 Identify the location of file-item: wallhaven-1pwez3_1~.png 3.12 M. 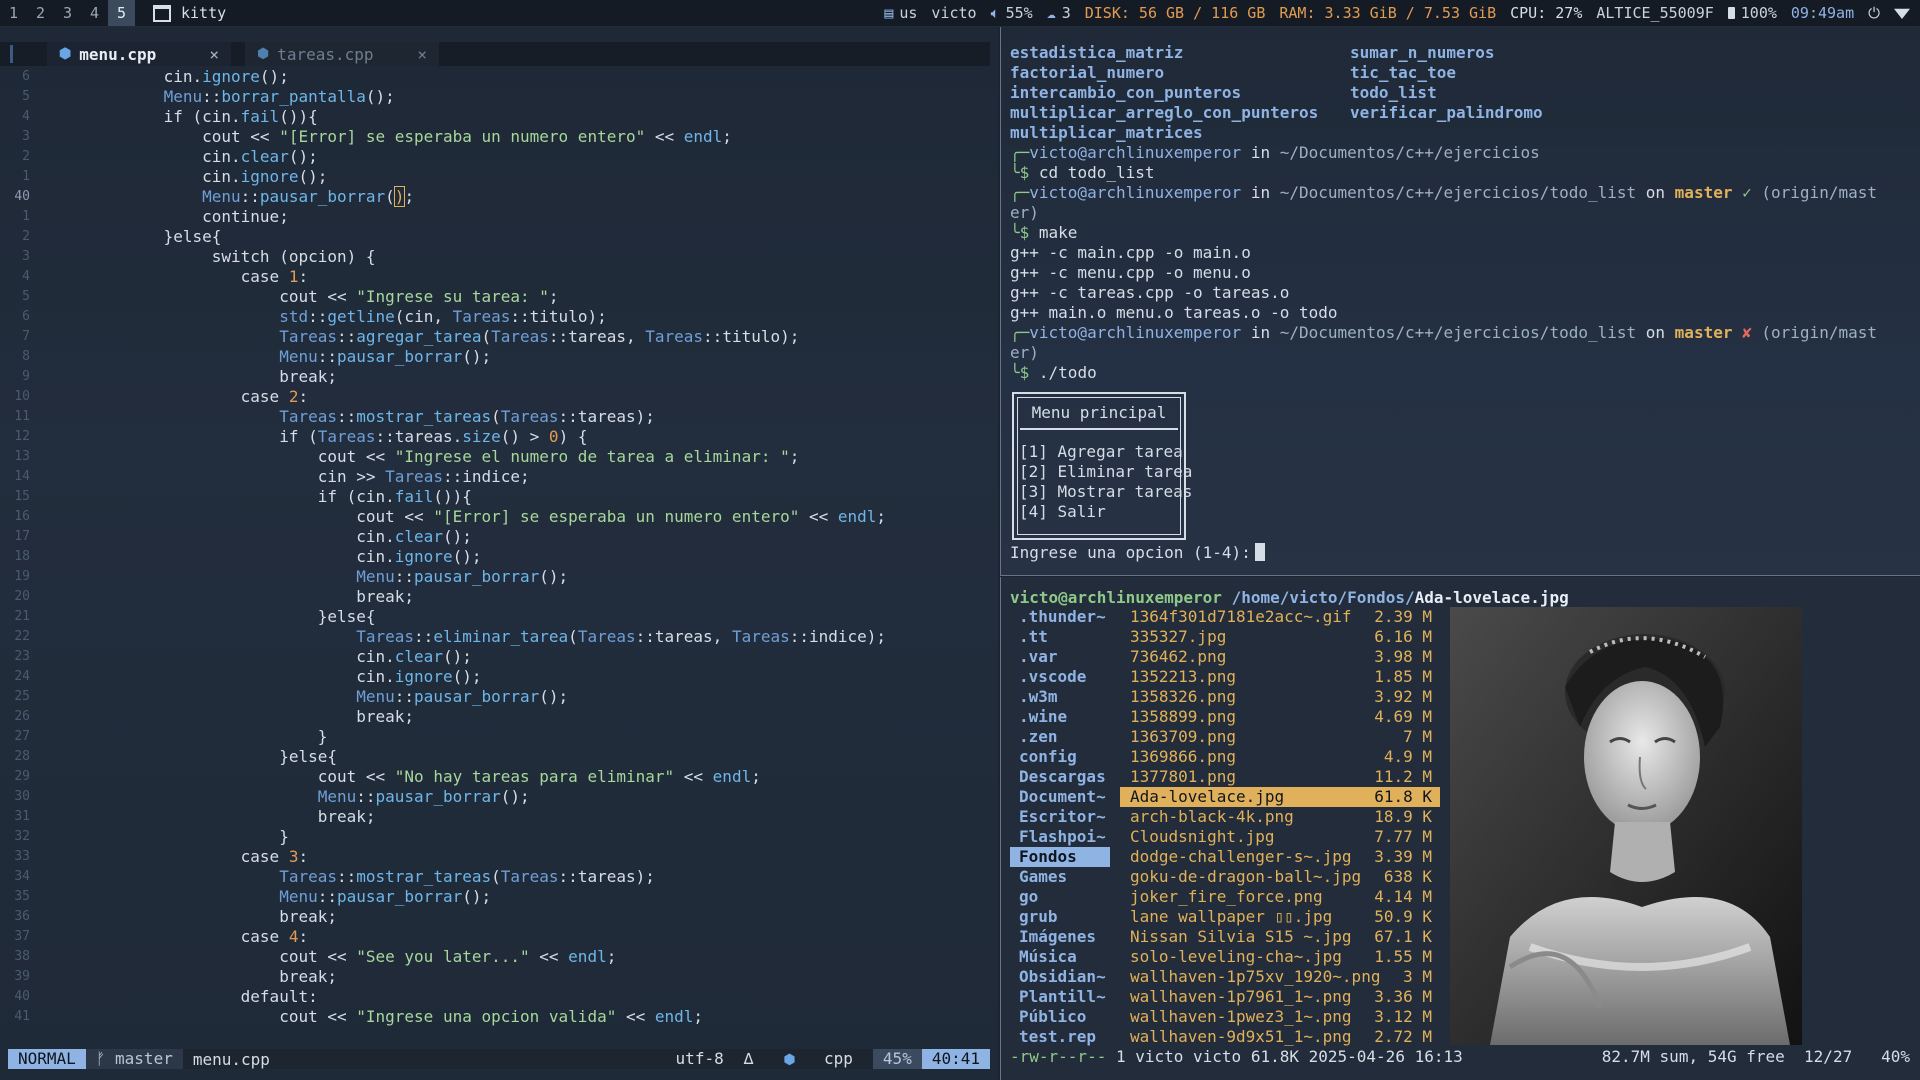
(1280, 1017).